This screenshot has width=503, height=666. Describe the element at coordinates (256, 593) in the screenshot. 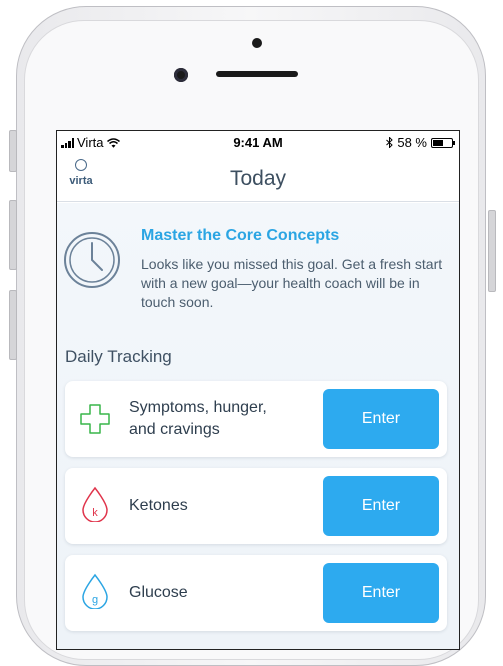

I see `tracking-card-glucose: g Glucose Enter` at that location.